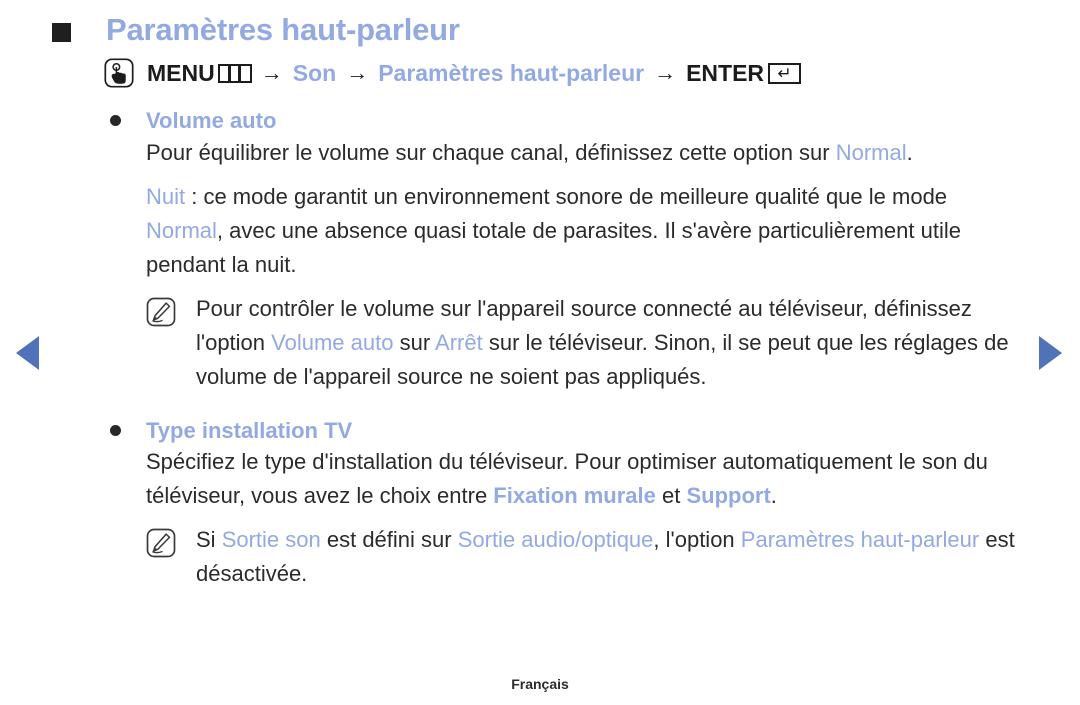  What do you see at coordinates (27, 353) in the screenshot?
I see `prev-page-arrow-icon` at bounding box center [27, 353].